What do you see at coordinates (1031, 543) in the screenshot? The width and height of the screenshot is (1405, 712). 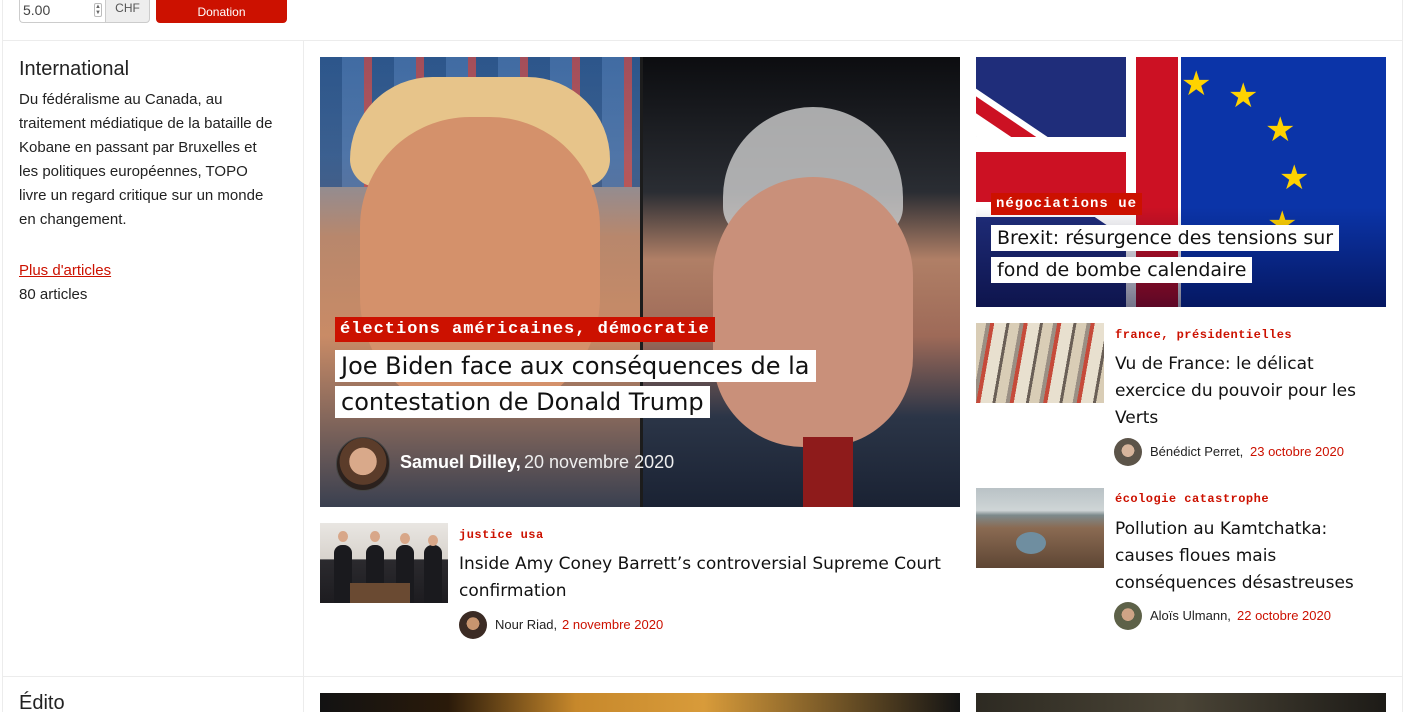 I see `beach-object` at bounding box center [1031, 543].